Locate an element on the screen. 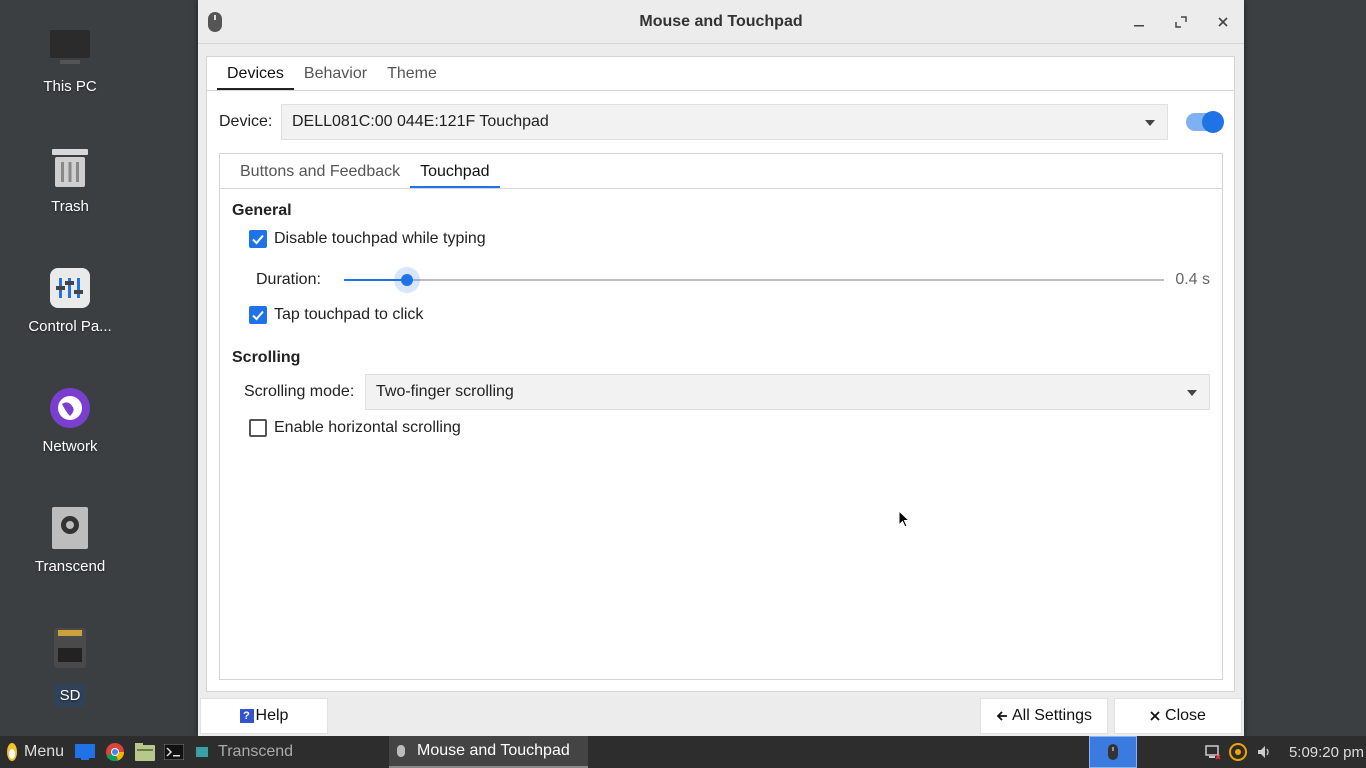 The height and width of the screenshot is (768, 1366). desktop-icon-network: Network is located at coordinates (70, 420).